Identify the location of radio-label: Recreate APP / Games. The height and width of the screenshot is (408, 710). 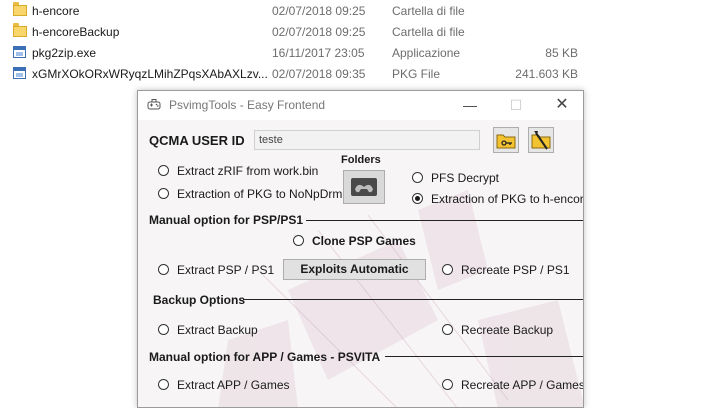
(522, 385).